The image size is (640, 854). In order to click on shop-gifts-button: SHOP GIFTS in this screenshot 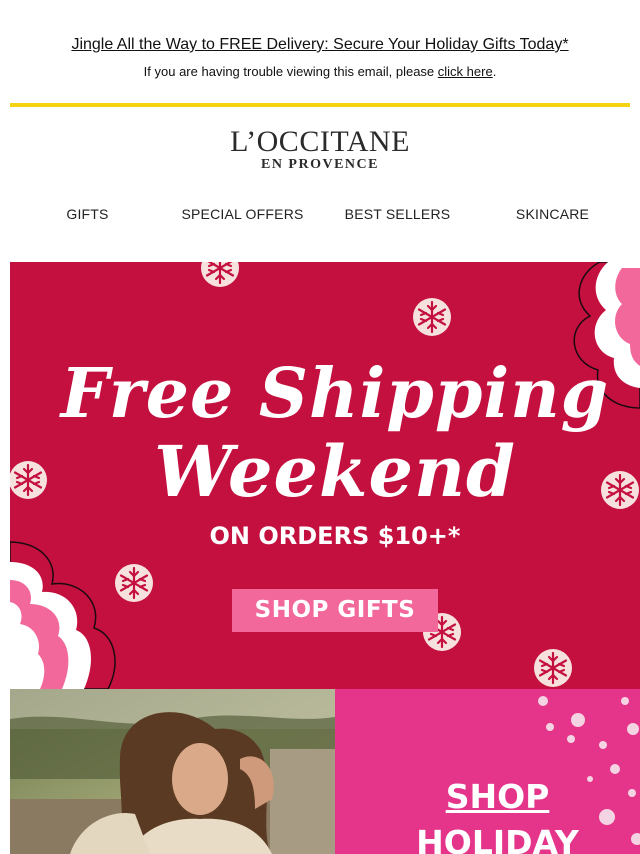, I will do `click(335, 610)`.